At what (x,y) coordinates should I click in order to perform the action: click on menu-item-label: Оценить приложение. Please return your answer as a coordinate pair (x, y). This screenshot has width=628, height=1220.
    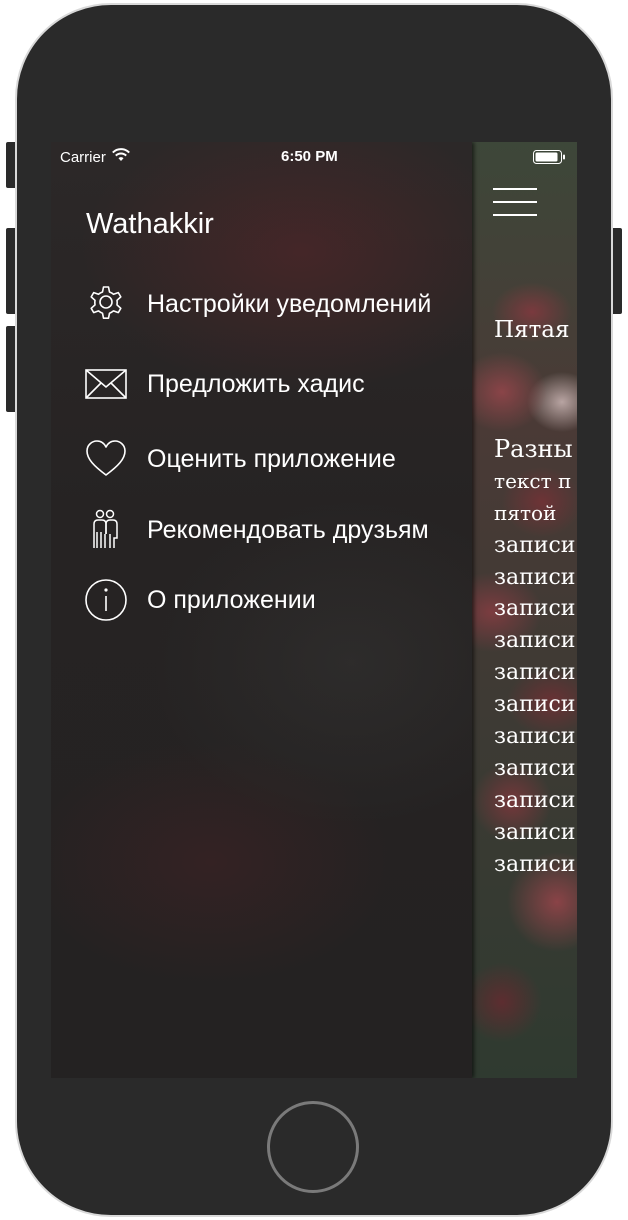
    Looking at the image, I should click on (271, 458).